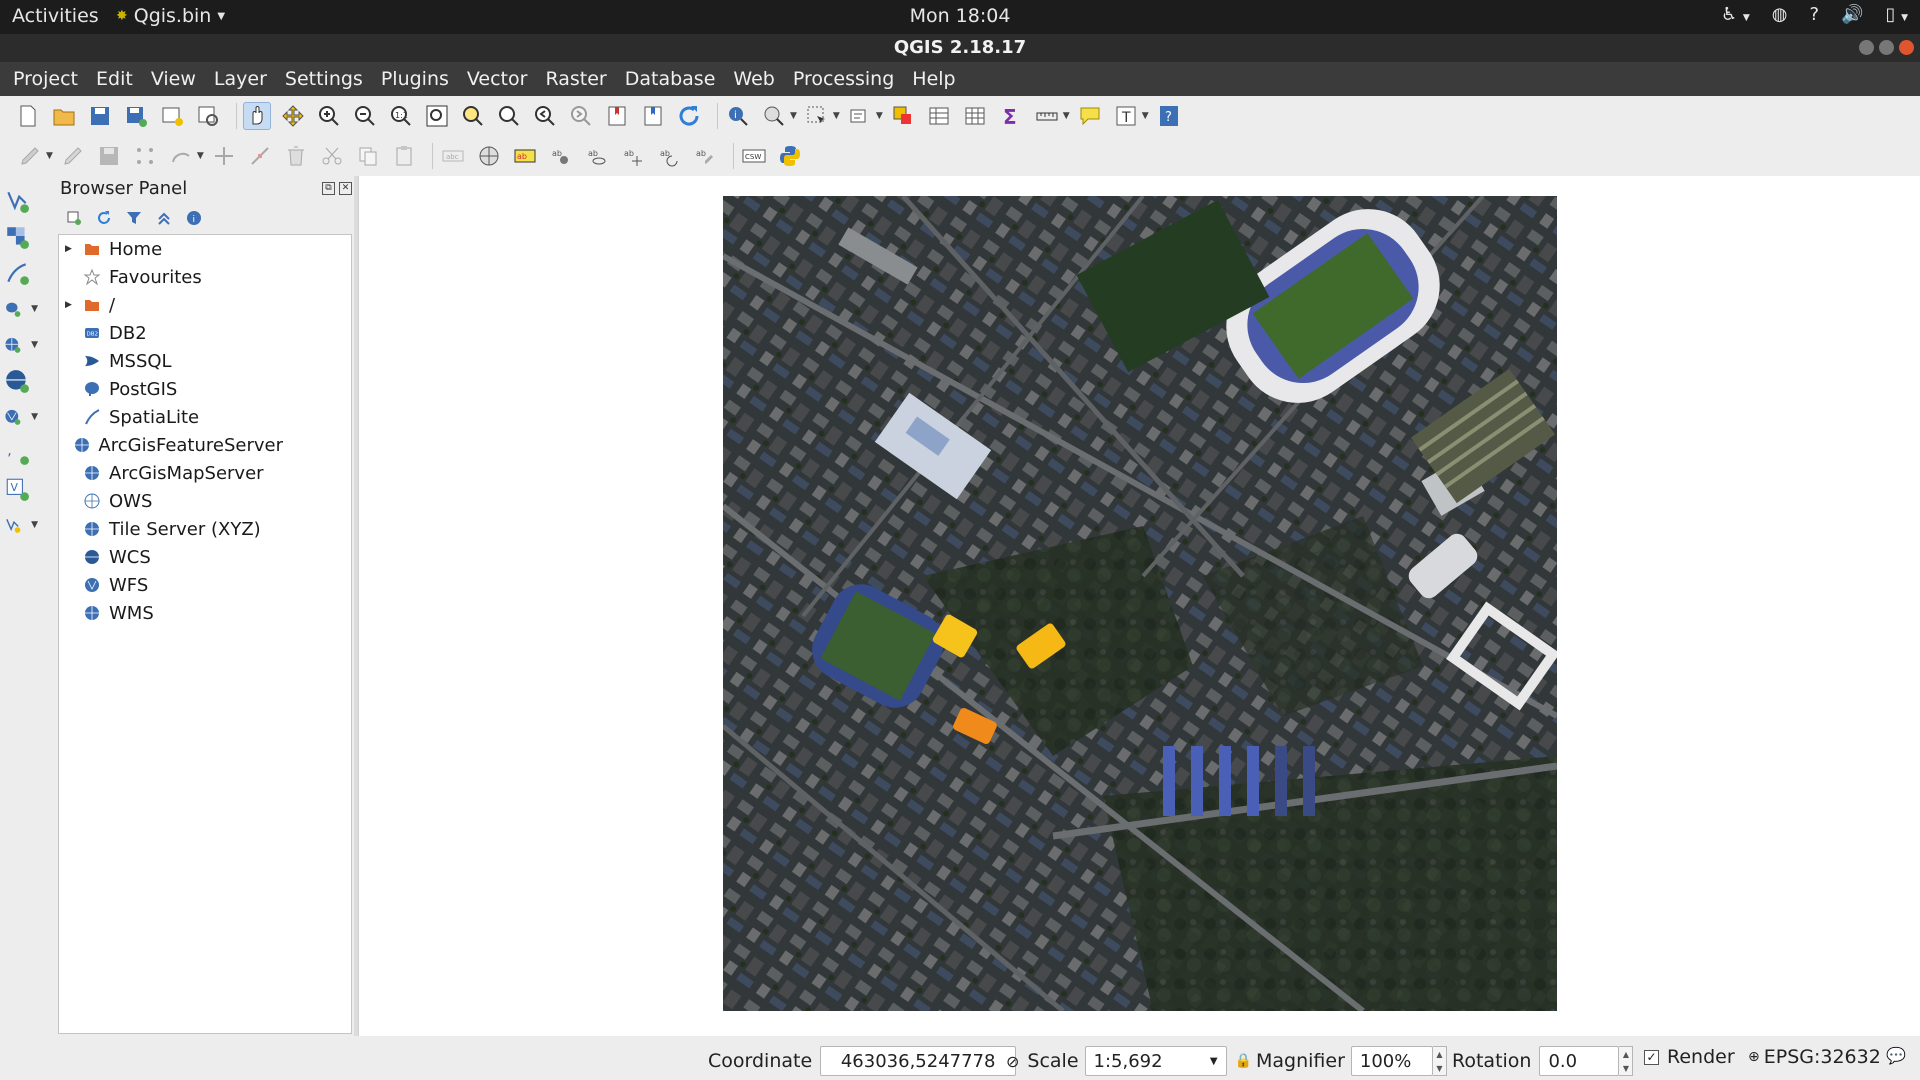  What do you see at coordinates (260, 156) in the screenshot?
I see `node-tool-icon` at bounding box center [260, 156].